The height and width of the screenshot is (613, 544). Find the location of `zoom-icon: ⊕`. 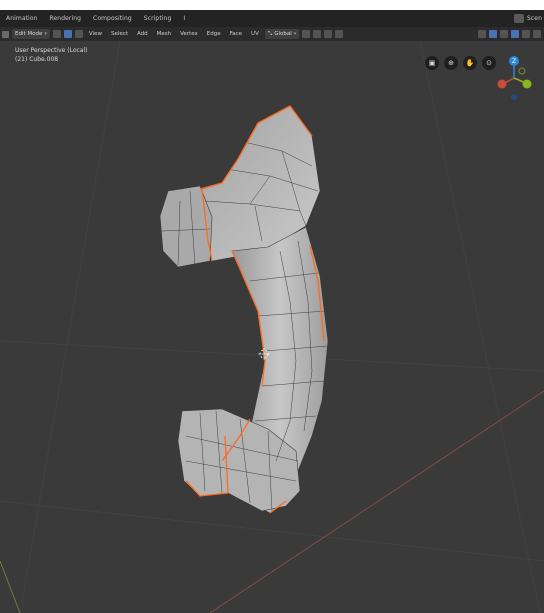

zoom-icon: ⊕ is located at coordinates (451, 63).